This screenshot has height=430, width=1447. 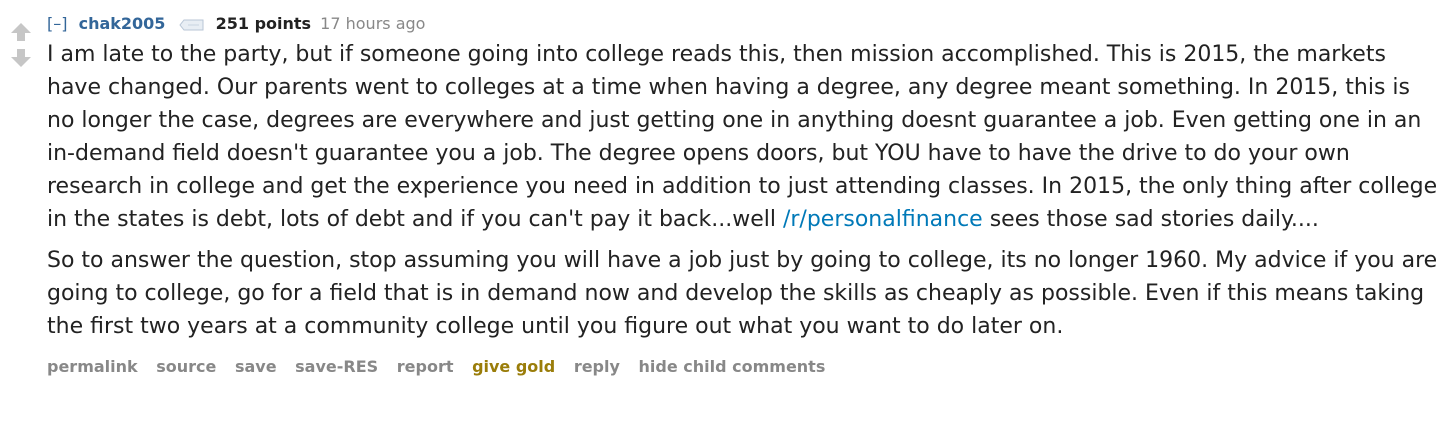 I want to click on vote-arrows, so click(x=22, y=45).